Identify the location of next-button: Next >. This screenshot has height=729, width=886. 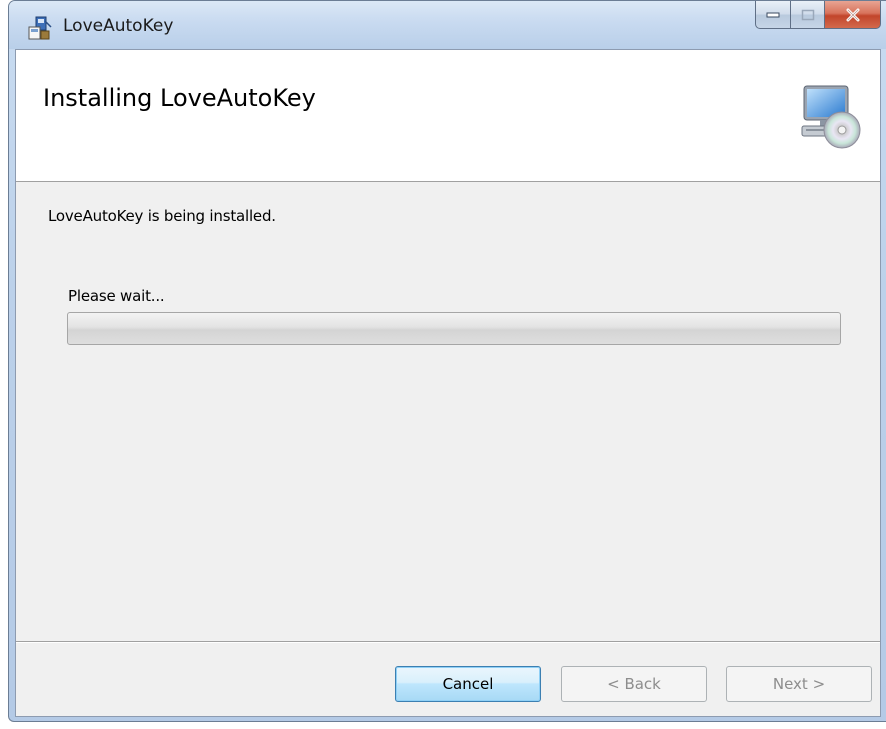
(799, 684).